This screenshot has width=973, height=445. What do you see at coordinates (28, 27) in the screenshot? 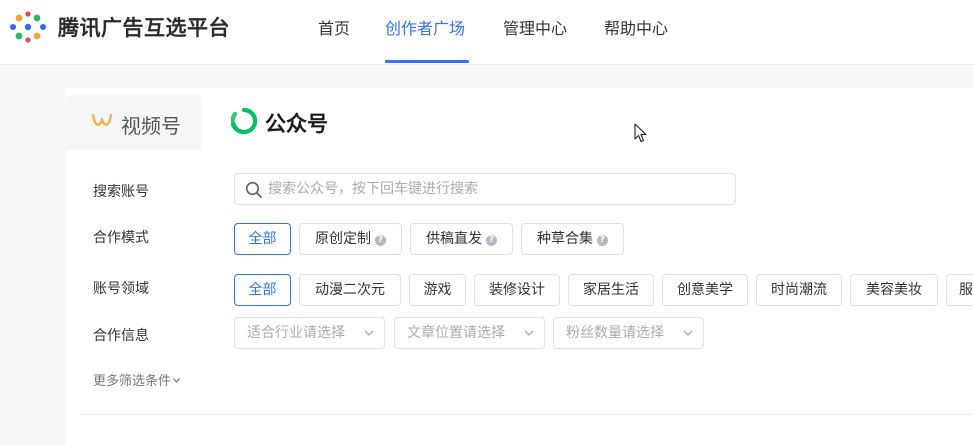
I see `logo-icon` at bounding box center [28, 27].